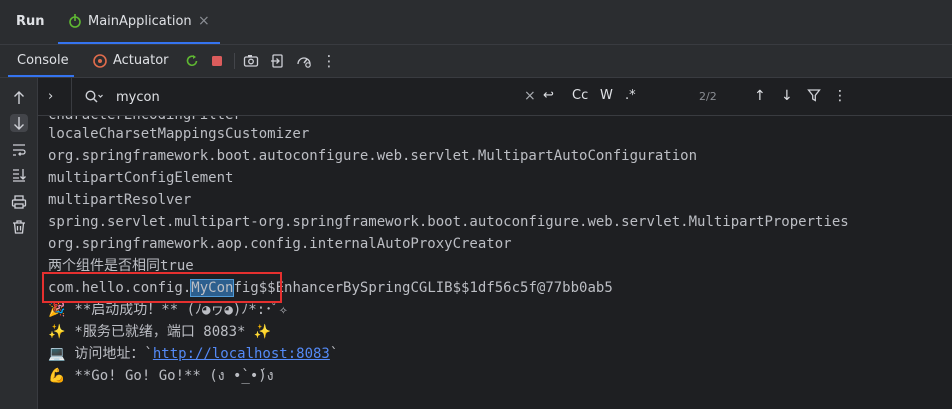  I want to click on scroll-down-icon, so click(19, 123).